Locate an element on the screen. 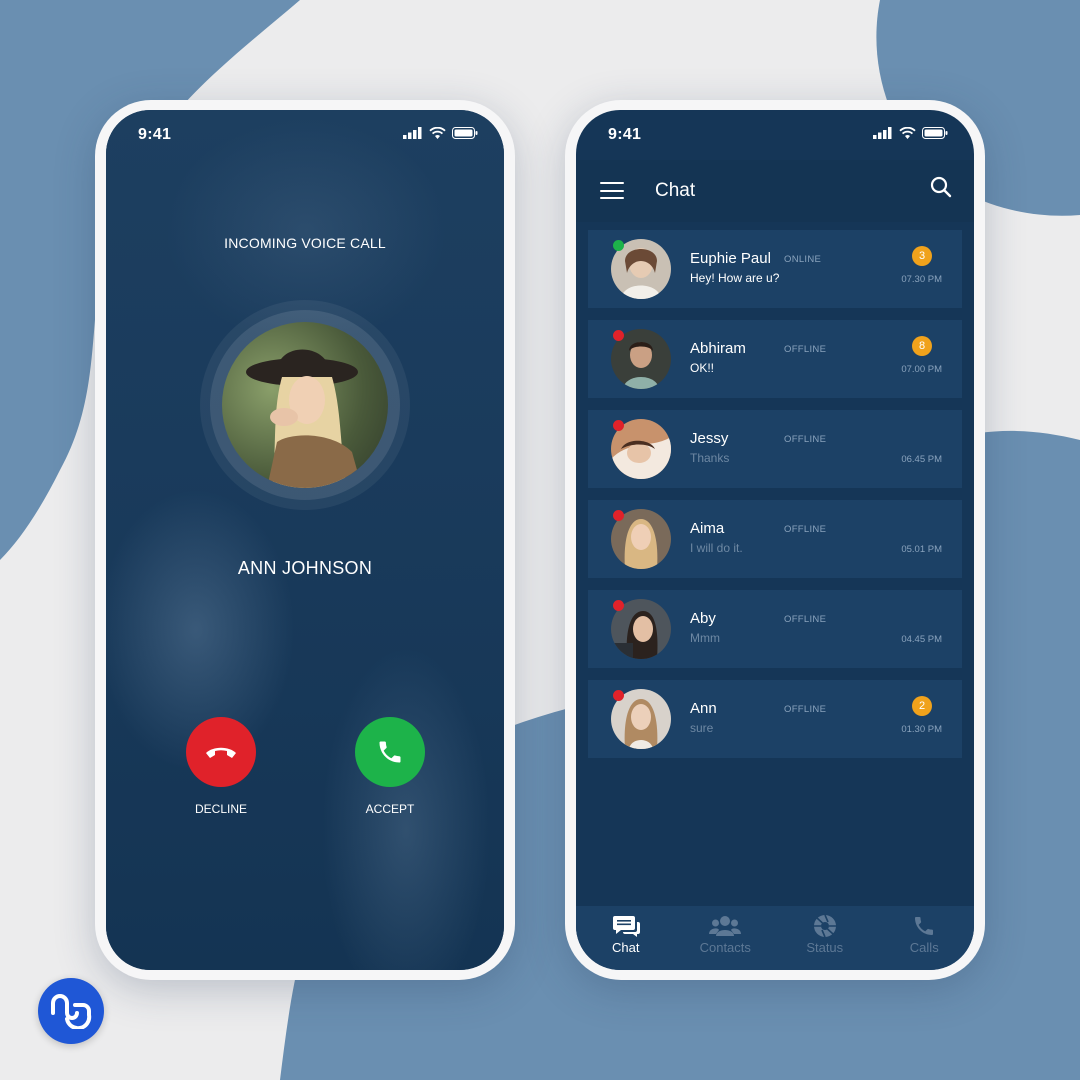 The height and width of the screenshot is (1080, 1080). menu-icon is located at coordinates (612, 191).